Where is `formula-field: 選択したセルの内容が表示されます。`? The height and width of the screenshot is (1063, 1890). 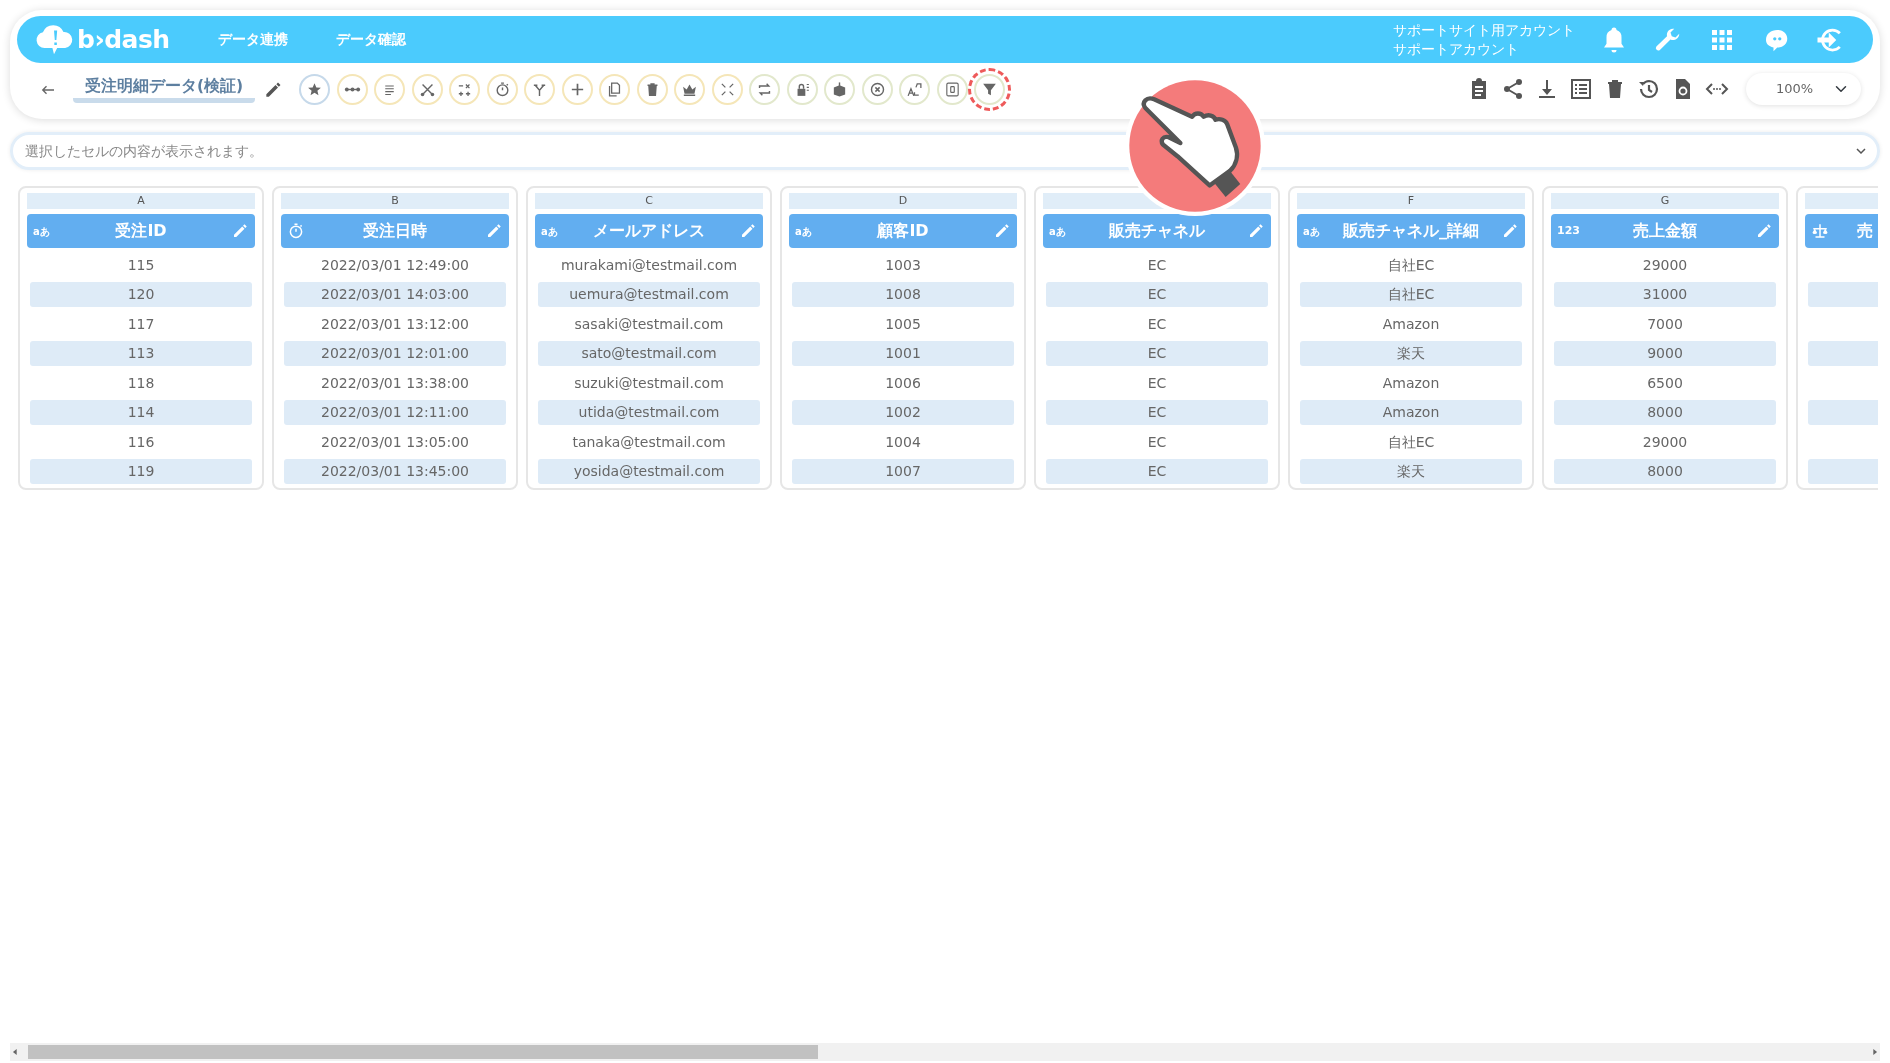 formula-field: 選択したセルの内容が表示されます。 is located at coordinates (945, 151).